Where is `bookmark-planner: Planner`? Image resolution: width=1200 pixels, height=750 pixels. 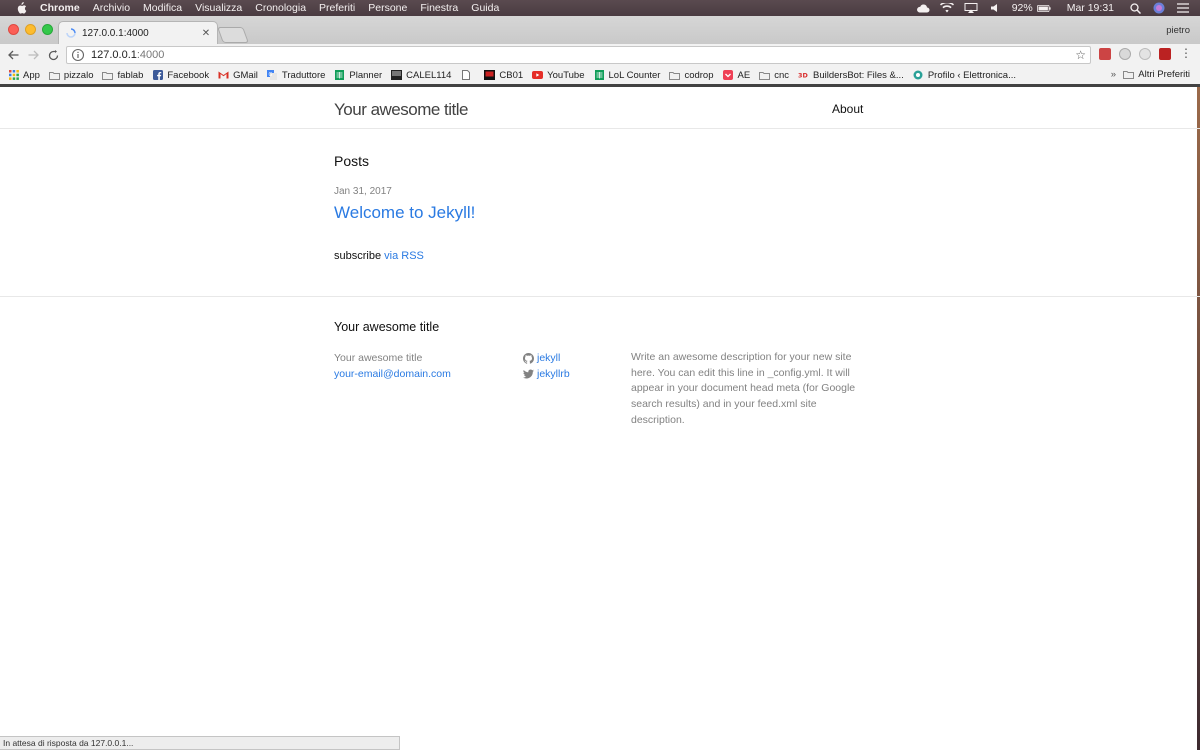 bookmark-planner: Planner is located at coordinates (358, 75).